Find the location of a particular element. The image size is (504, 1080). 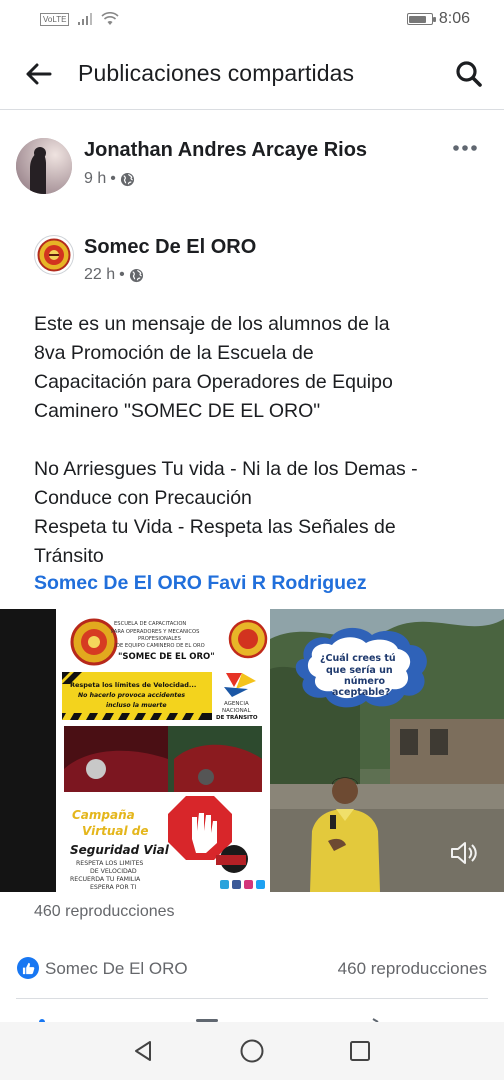

status-time: 8:06 is located at coordinates (454, 18).